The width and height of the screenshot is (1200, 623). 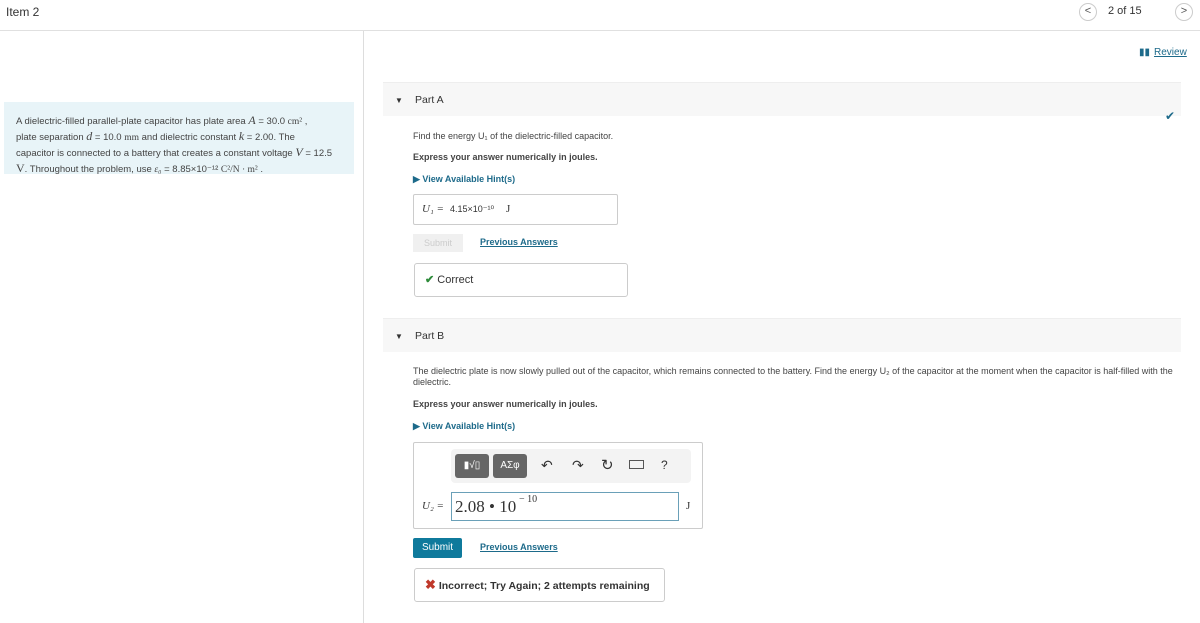 I want to click on part-a-submit-button: Submit, so click(x=438, y=243).